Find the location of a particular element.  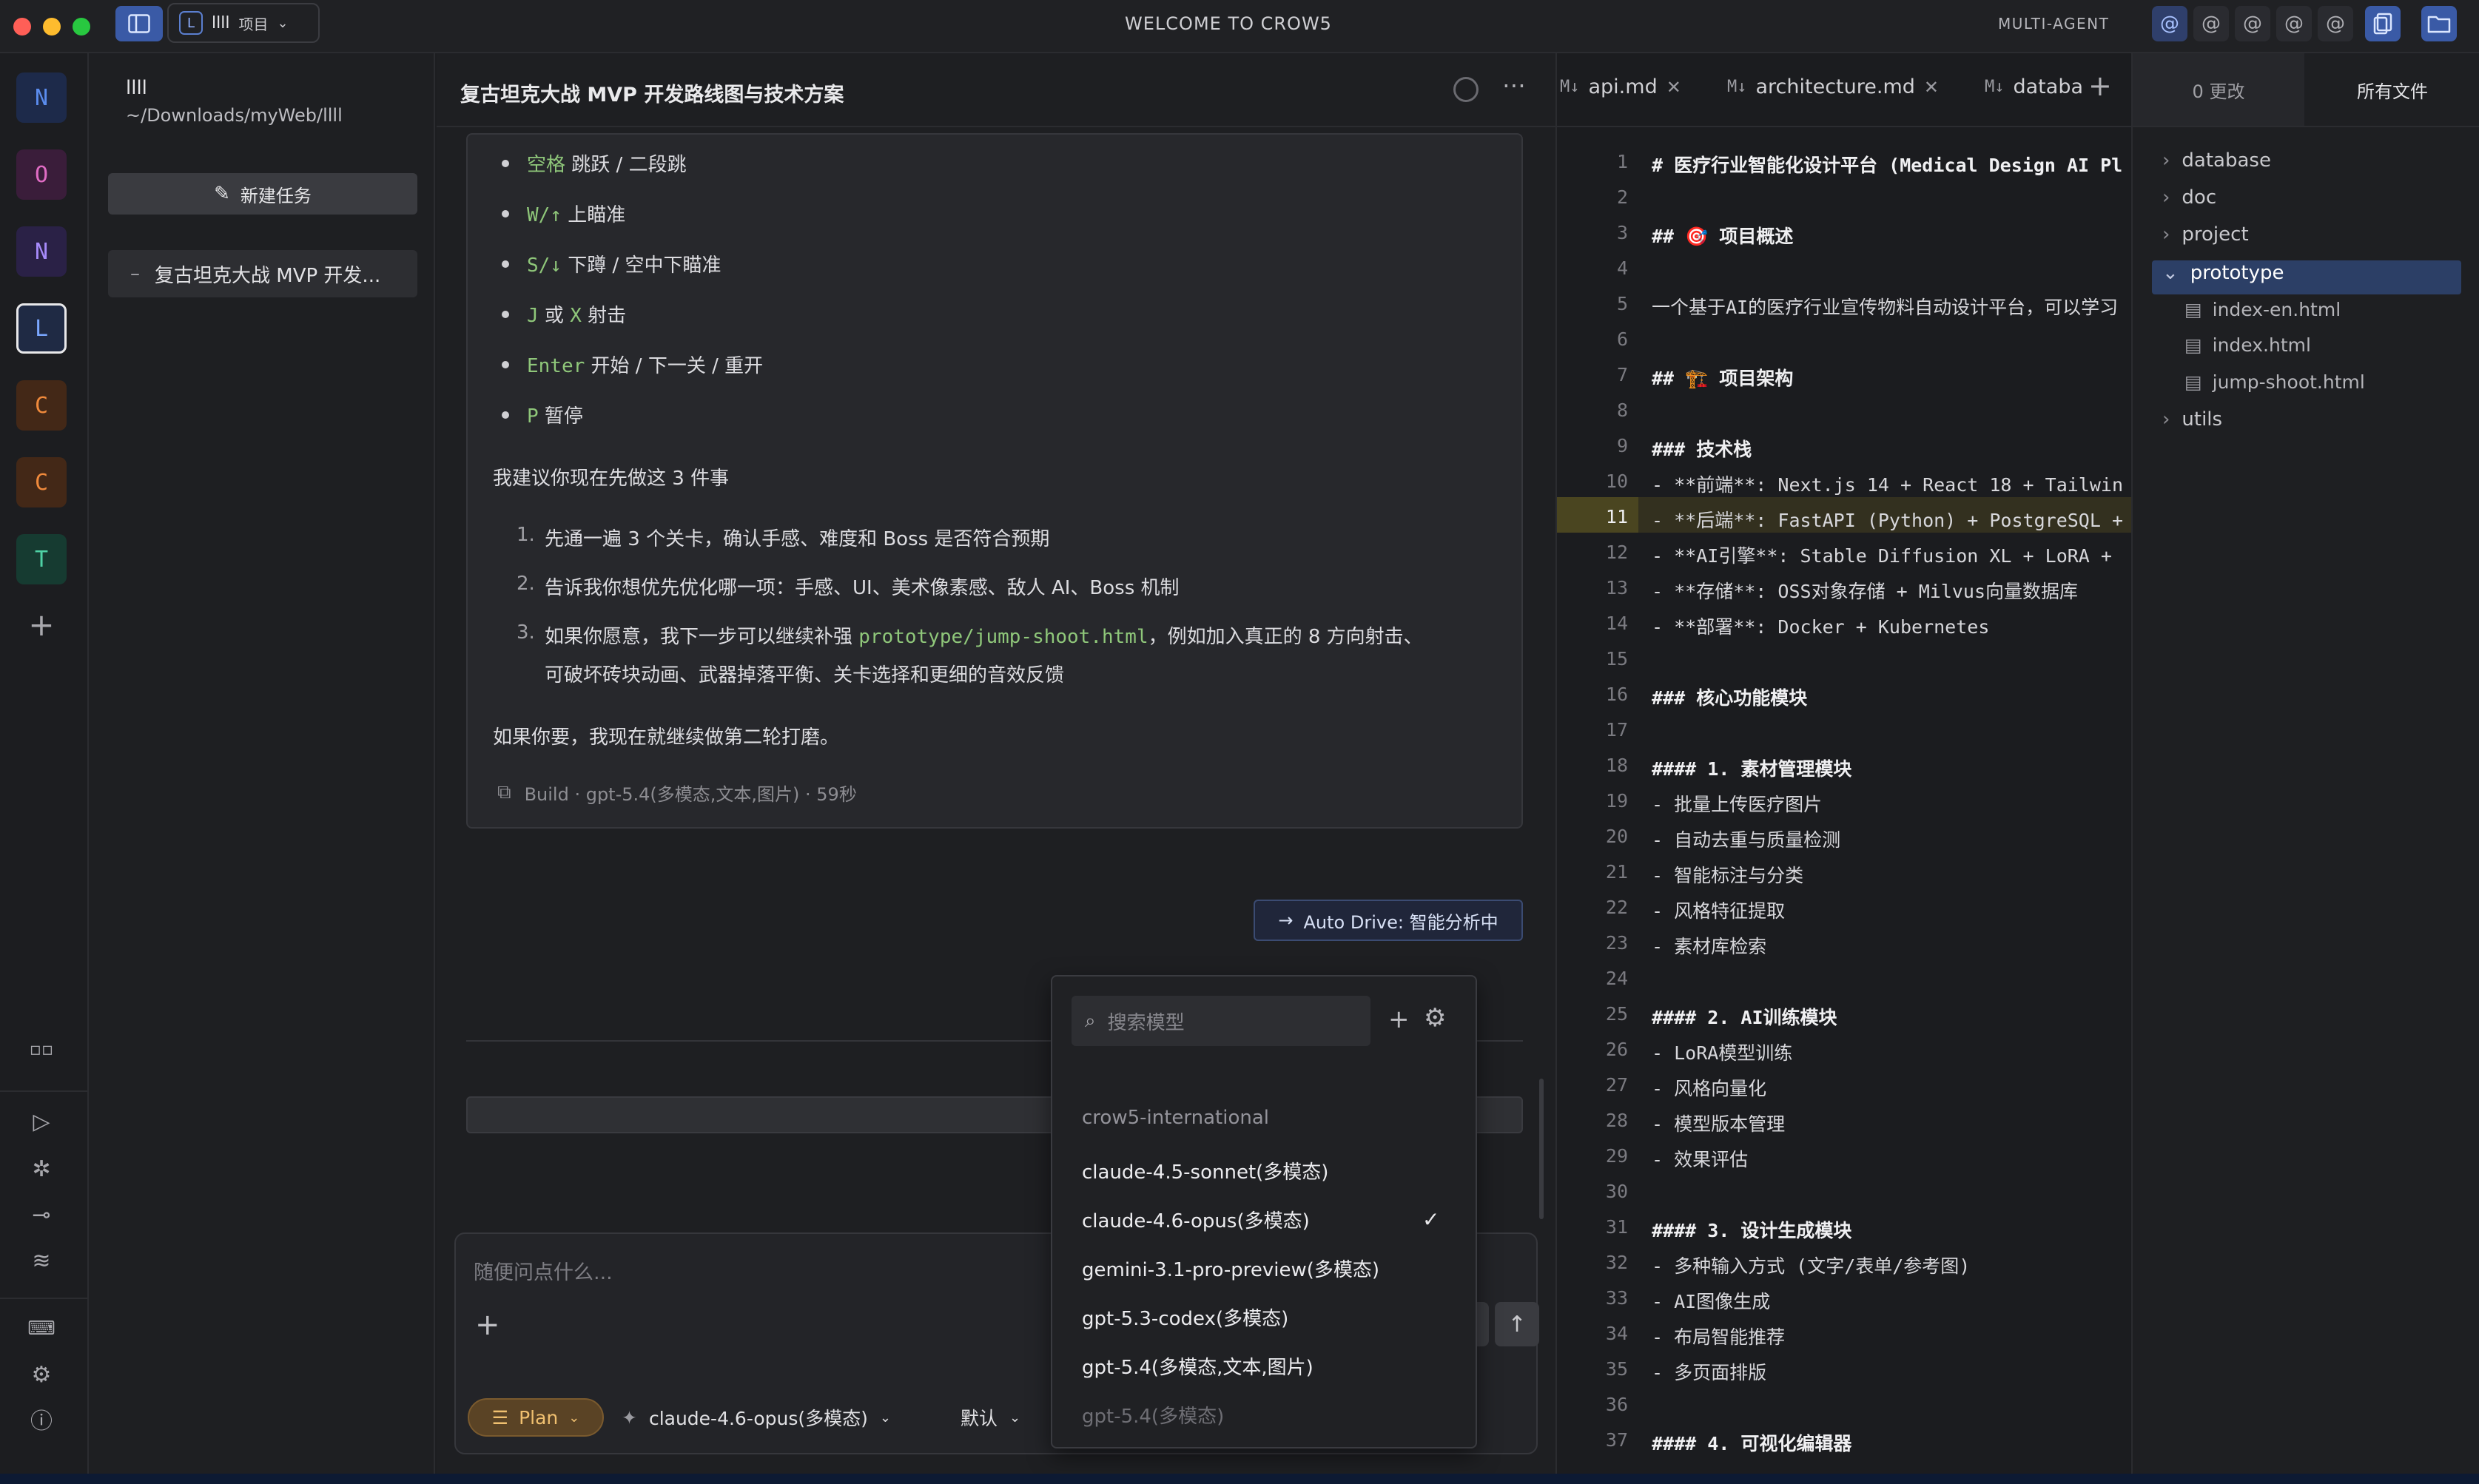

bottom-edge is located at coordinates (1239, 1479).